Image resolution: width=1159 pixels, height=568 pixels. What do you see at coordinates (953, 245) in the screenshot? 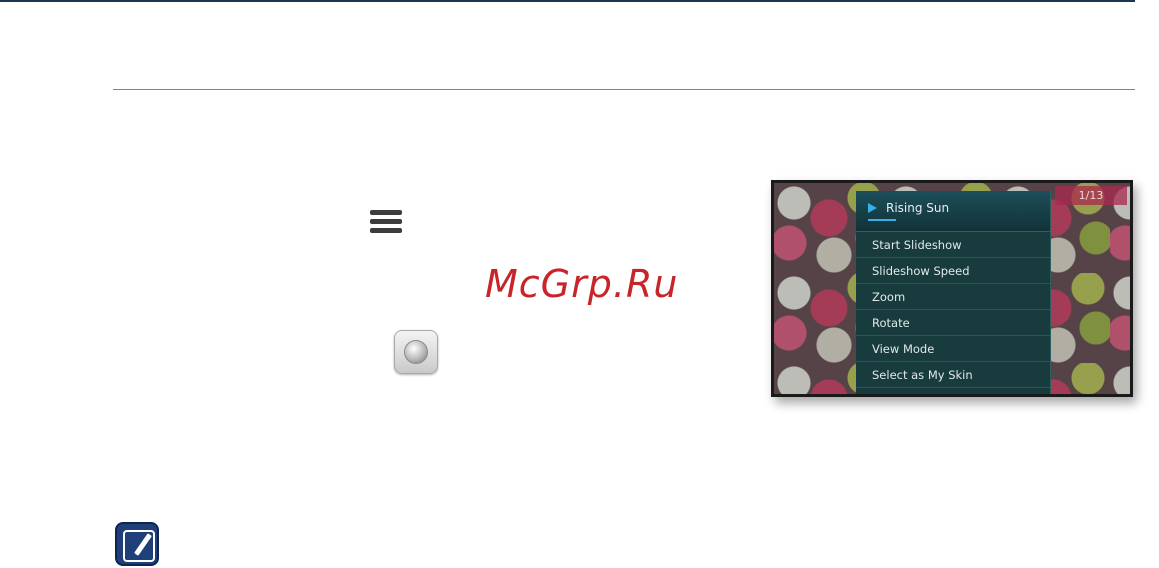
I see `menu-item-start-slideshow: Start Slideshow` at bounding box center [953, 245].